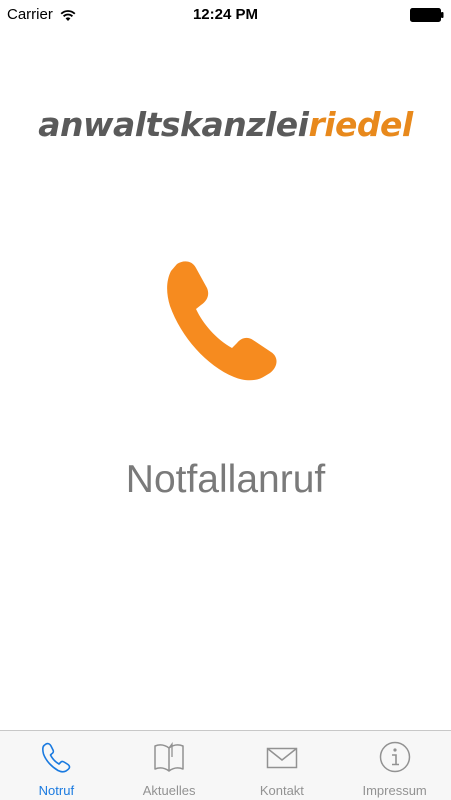 This screenshot has width=451, height=800. I want to click on tab-kontakt: Kontakt, so click(282, 765).